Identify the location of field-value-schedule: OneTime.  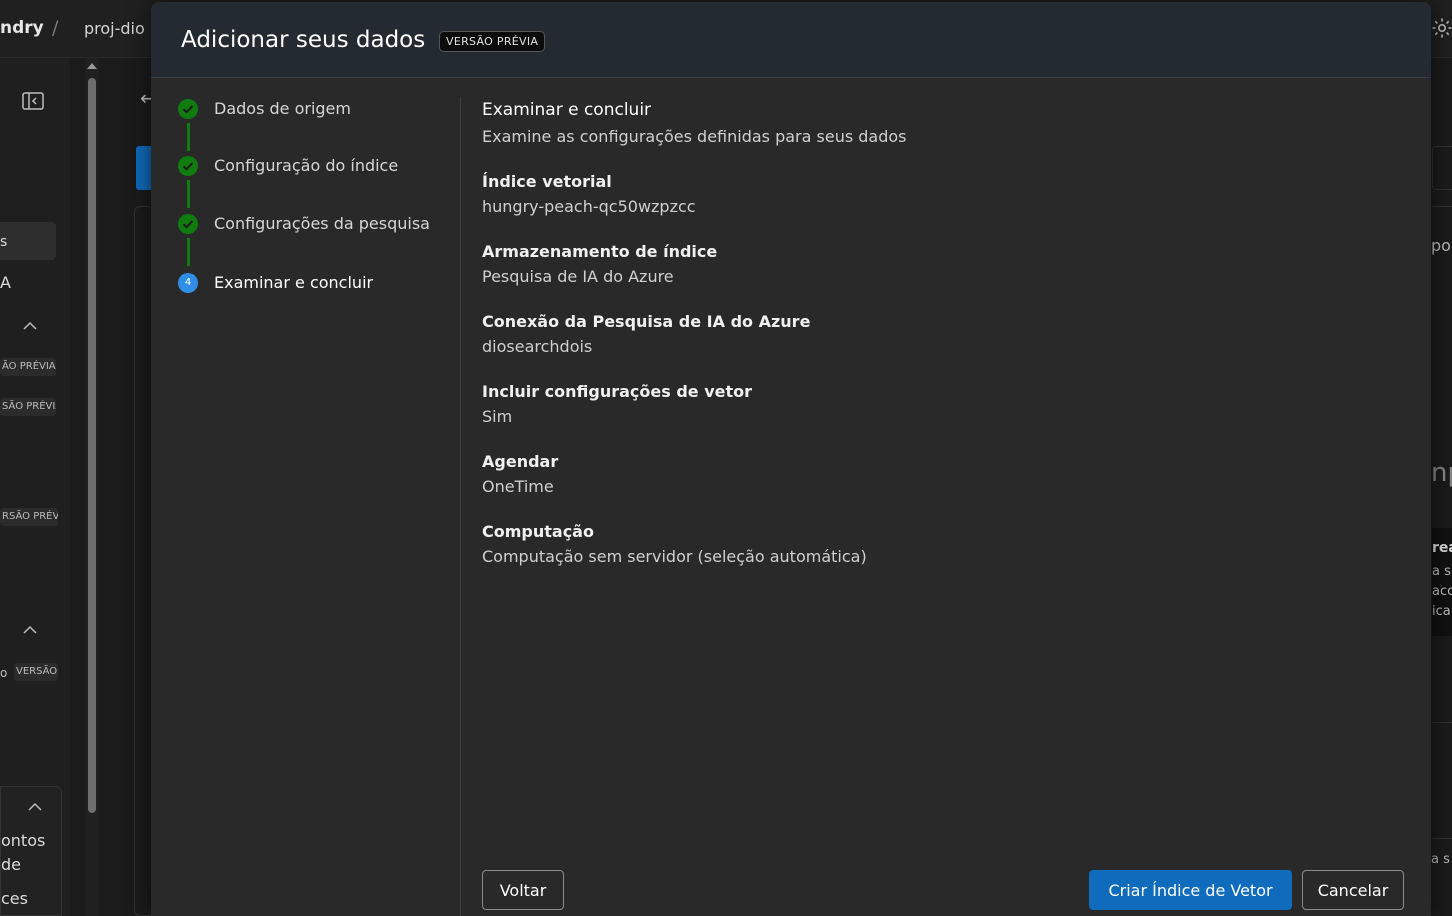
(518, 486).